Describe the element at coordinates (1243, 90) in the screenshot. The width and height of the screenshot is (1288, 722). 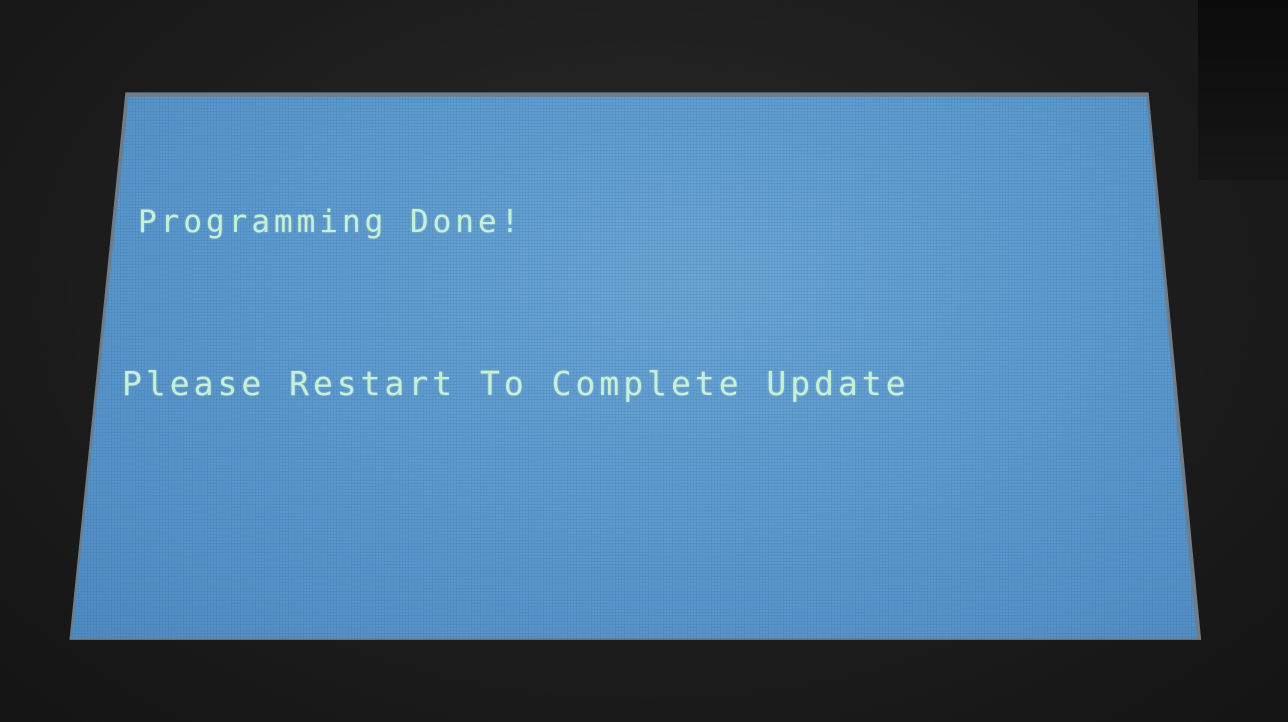
I see `bezel-reflection` at that location.